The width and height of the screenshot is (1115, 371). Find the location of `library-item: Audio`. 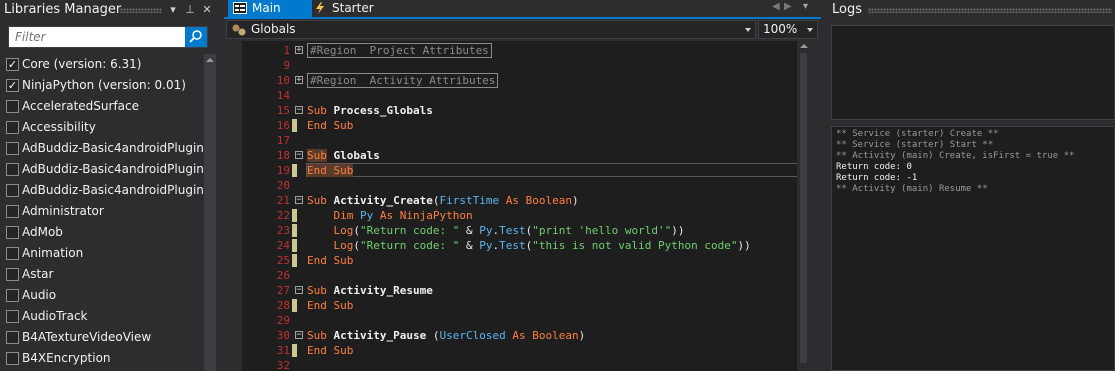

library-item: Audio is located at coordinates (102, 295).